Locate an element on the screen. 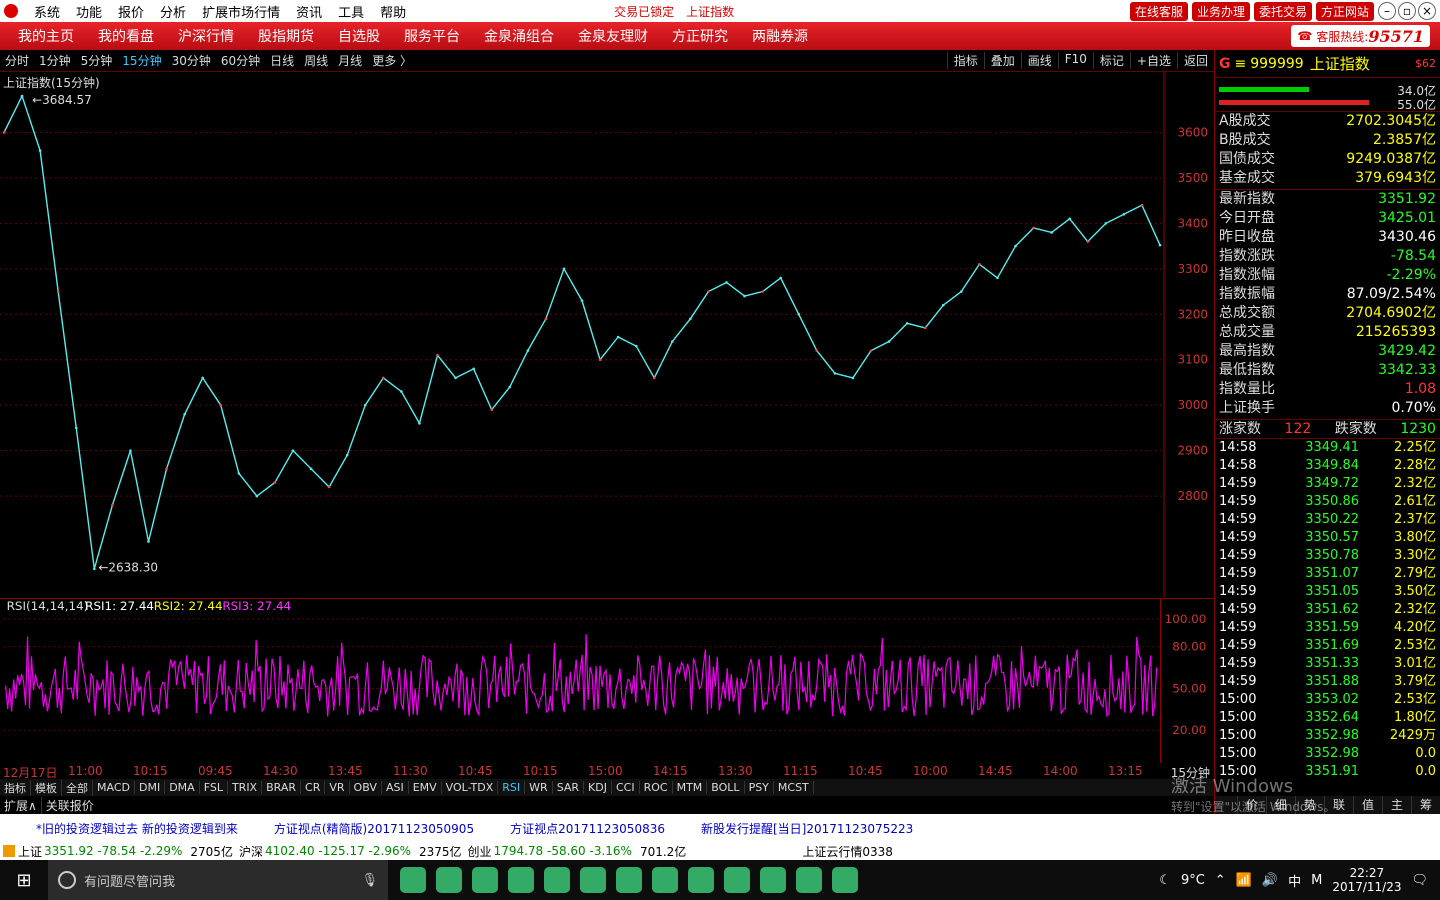 The height and width of the screenshot is (900, 1440). indicator-tab: BRAR is located at coordinates (282, 787).